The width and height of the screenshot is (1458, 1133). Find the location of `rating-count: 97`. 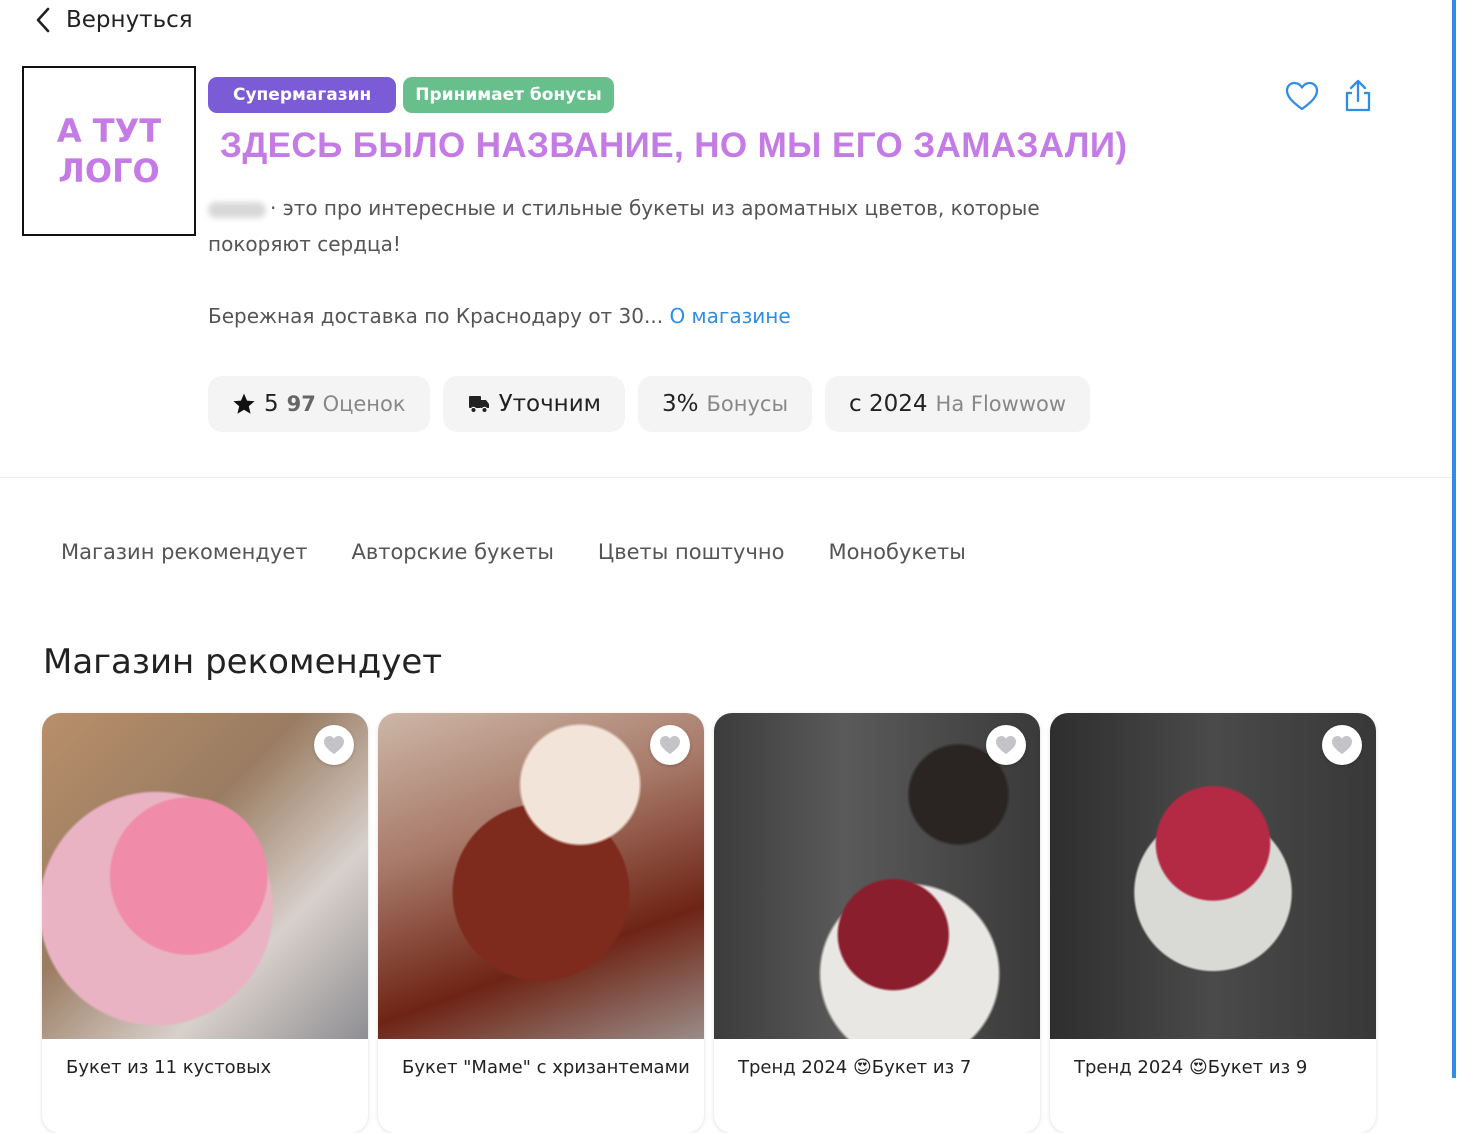

rating-count: 97 is located at coordinates (301, 404).